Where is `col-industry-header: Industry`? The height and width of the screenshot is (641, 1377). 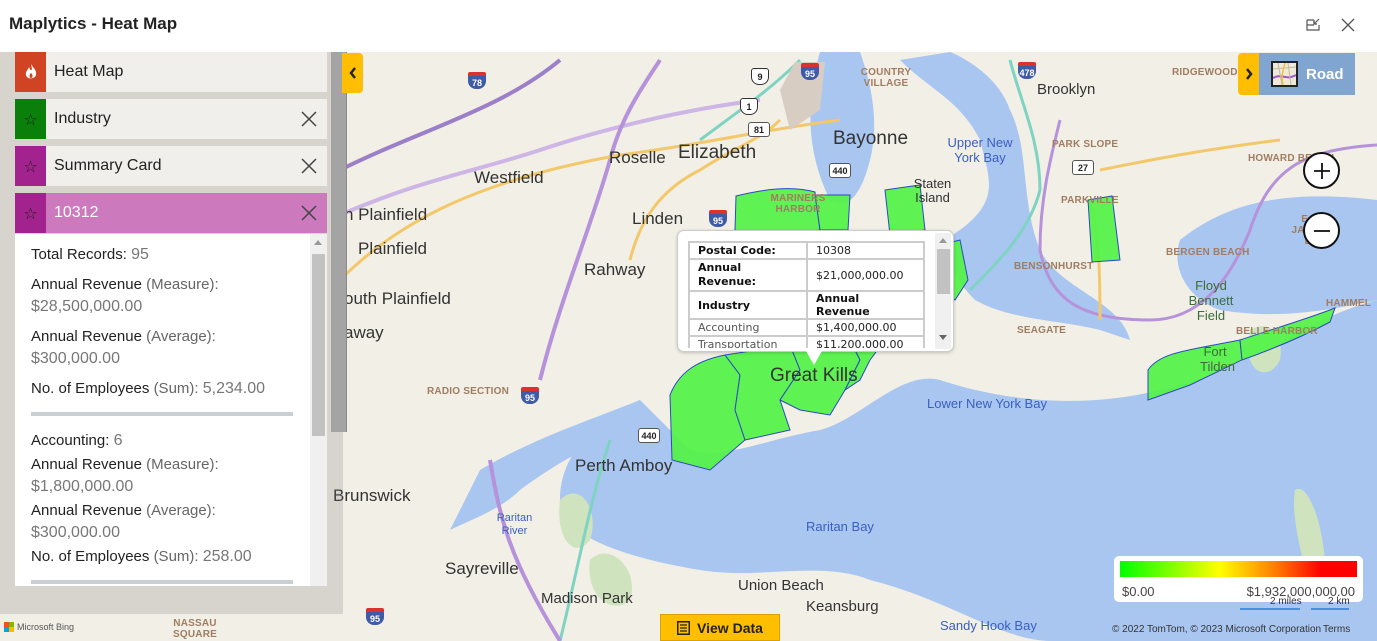
col-industry-header: Industry is located at coordinates (748, 305).